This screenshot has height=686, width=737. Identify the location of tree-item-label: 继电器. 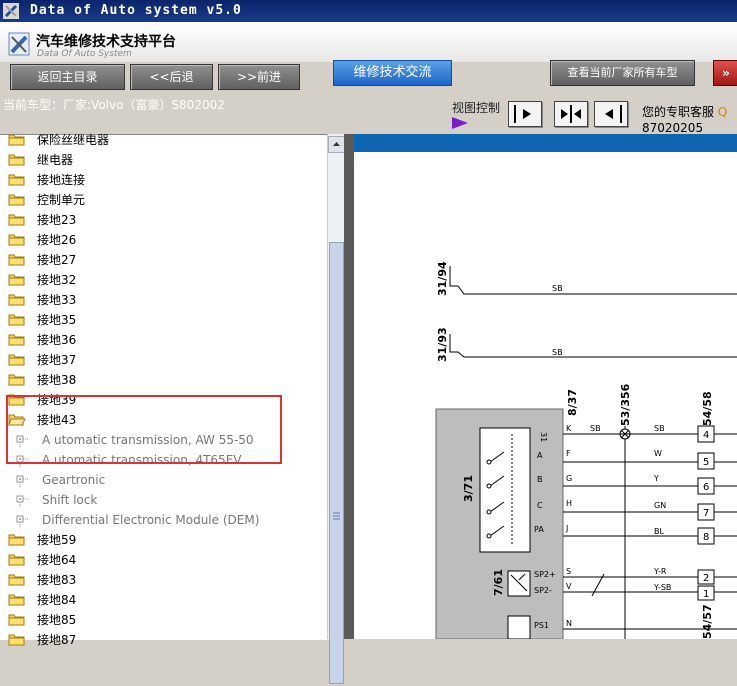
(55, 160).